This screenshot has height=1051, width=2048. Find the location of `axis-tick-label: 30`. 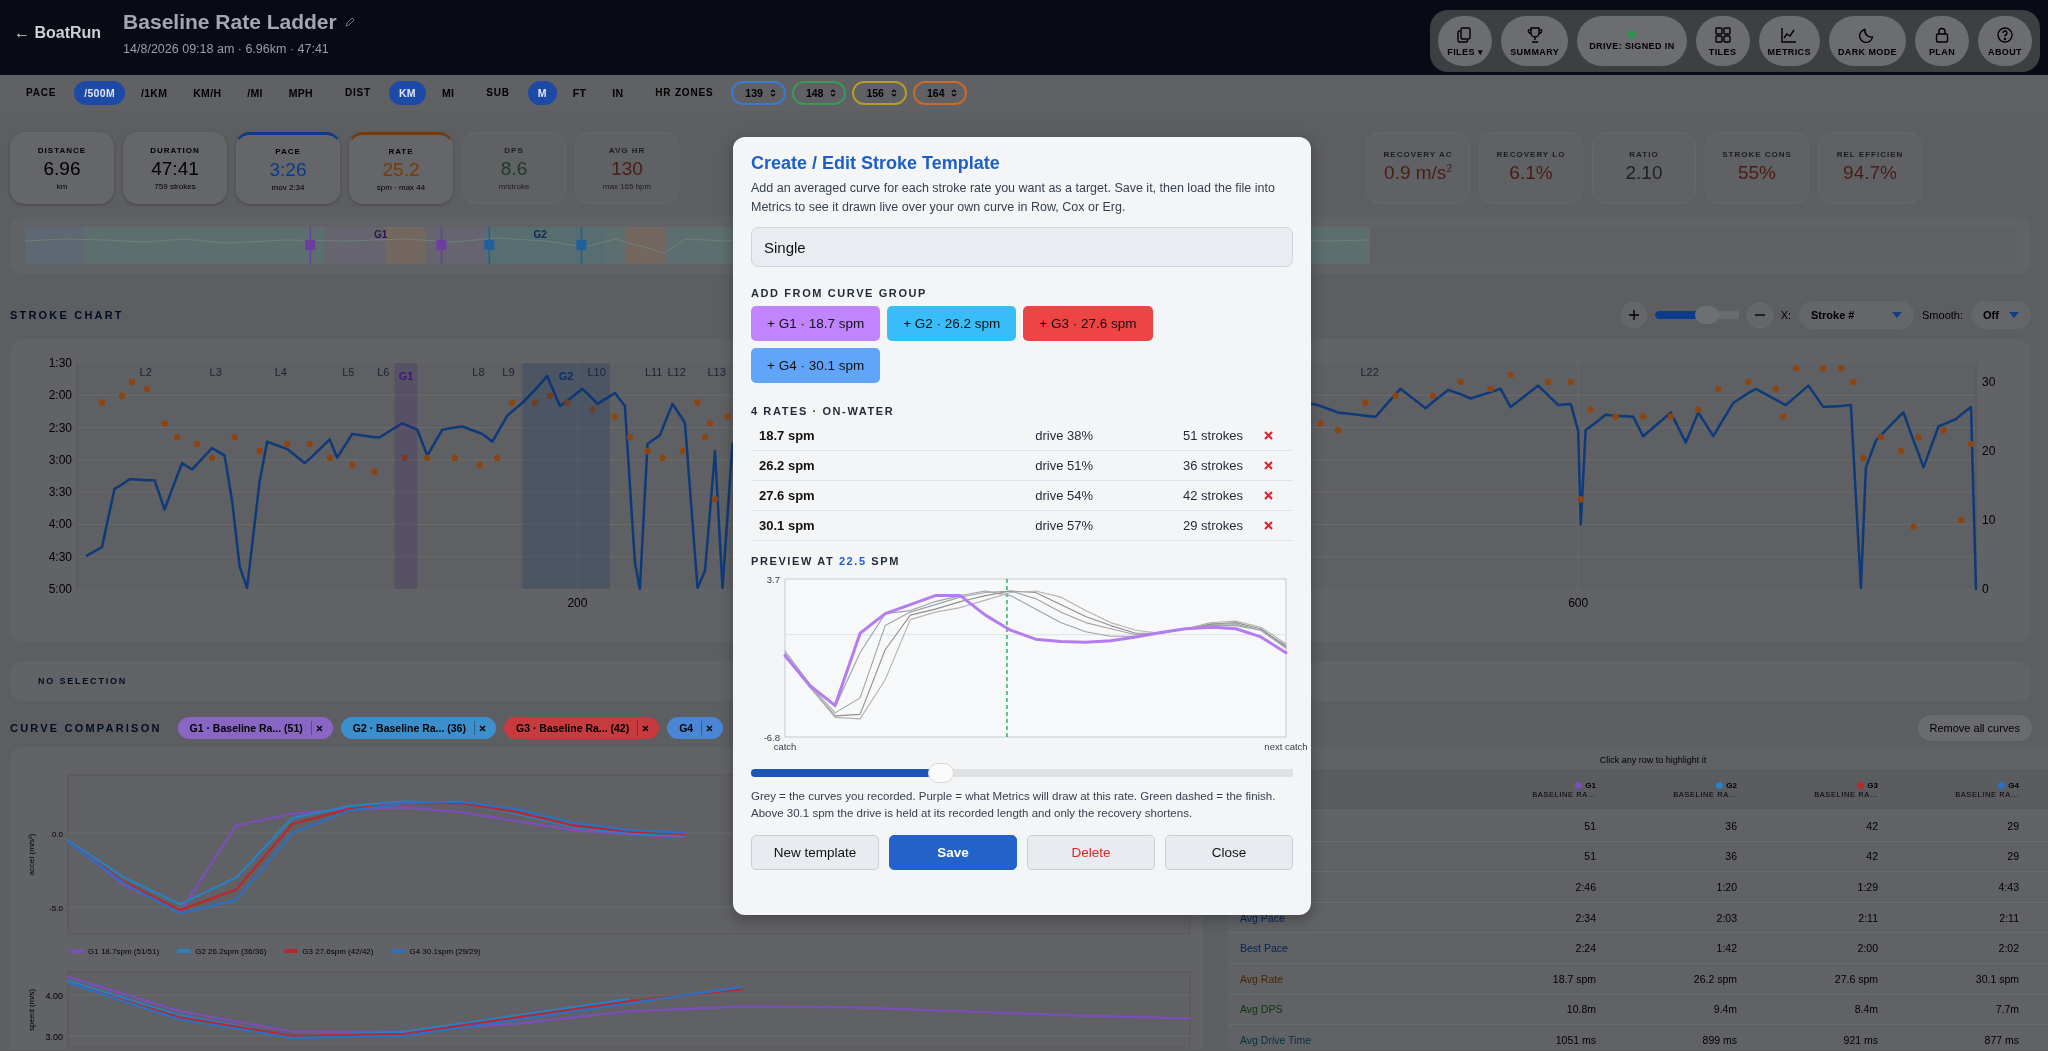

axis-tick-label: 30 is located at coordinates (1989, 382).